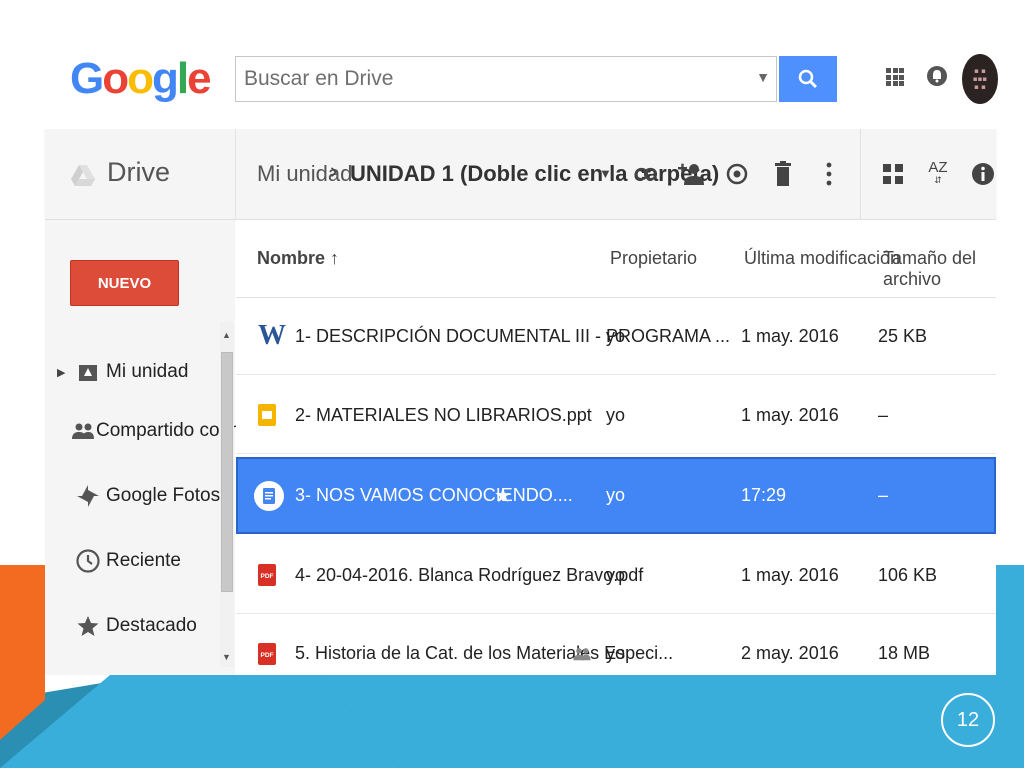 The width and height of the screenshot is (1024, 768). I want to click on scroll-down-icon: ▼, so click(226, 657).